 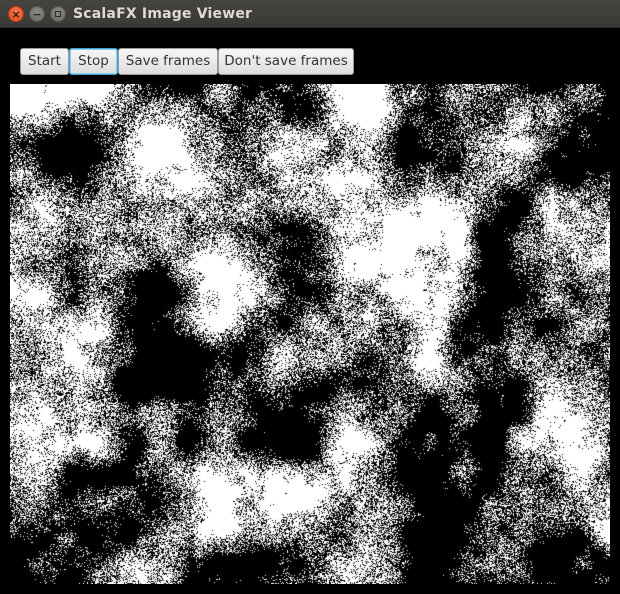 I want to click on maximize-icon, so click(x=58, y=14).